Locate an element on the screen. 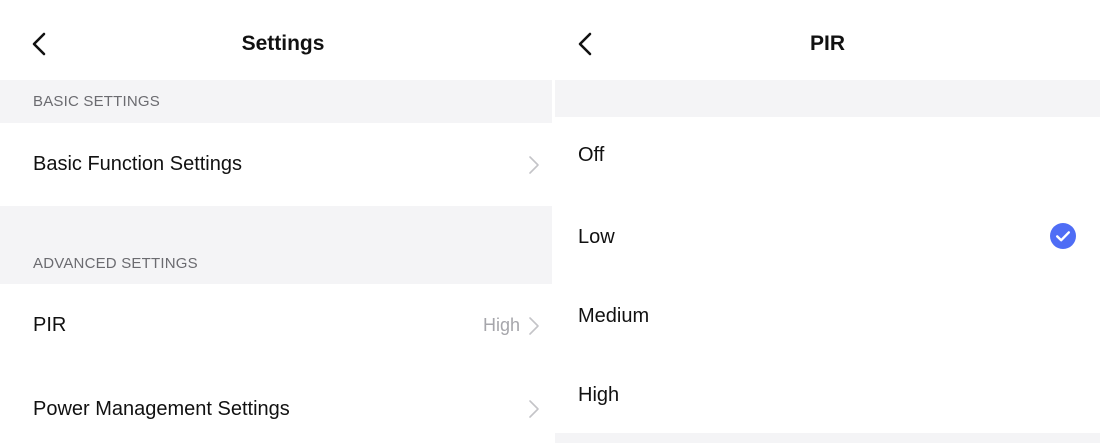 This screenshot has width=1100, height=443. settings-item-label: Basic Function Settings is located at coordinates (137, 164).